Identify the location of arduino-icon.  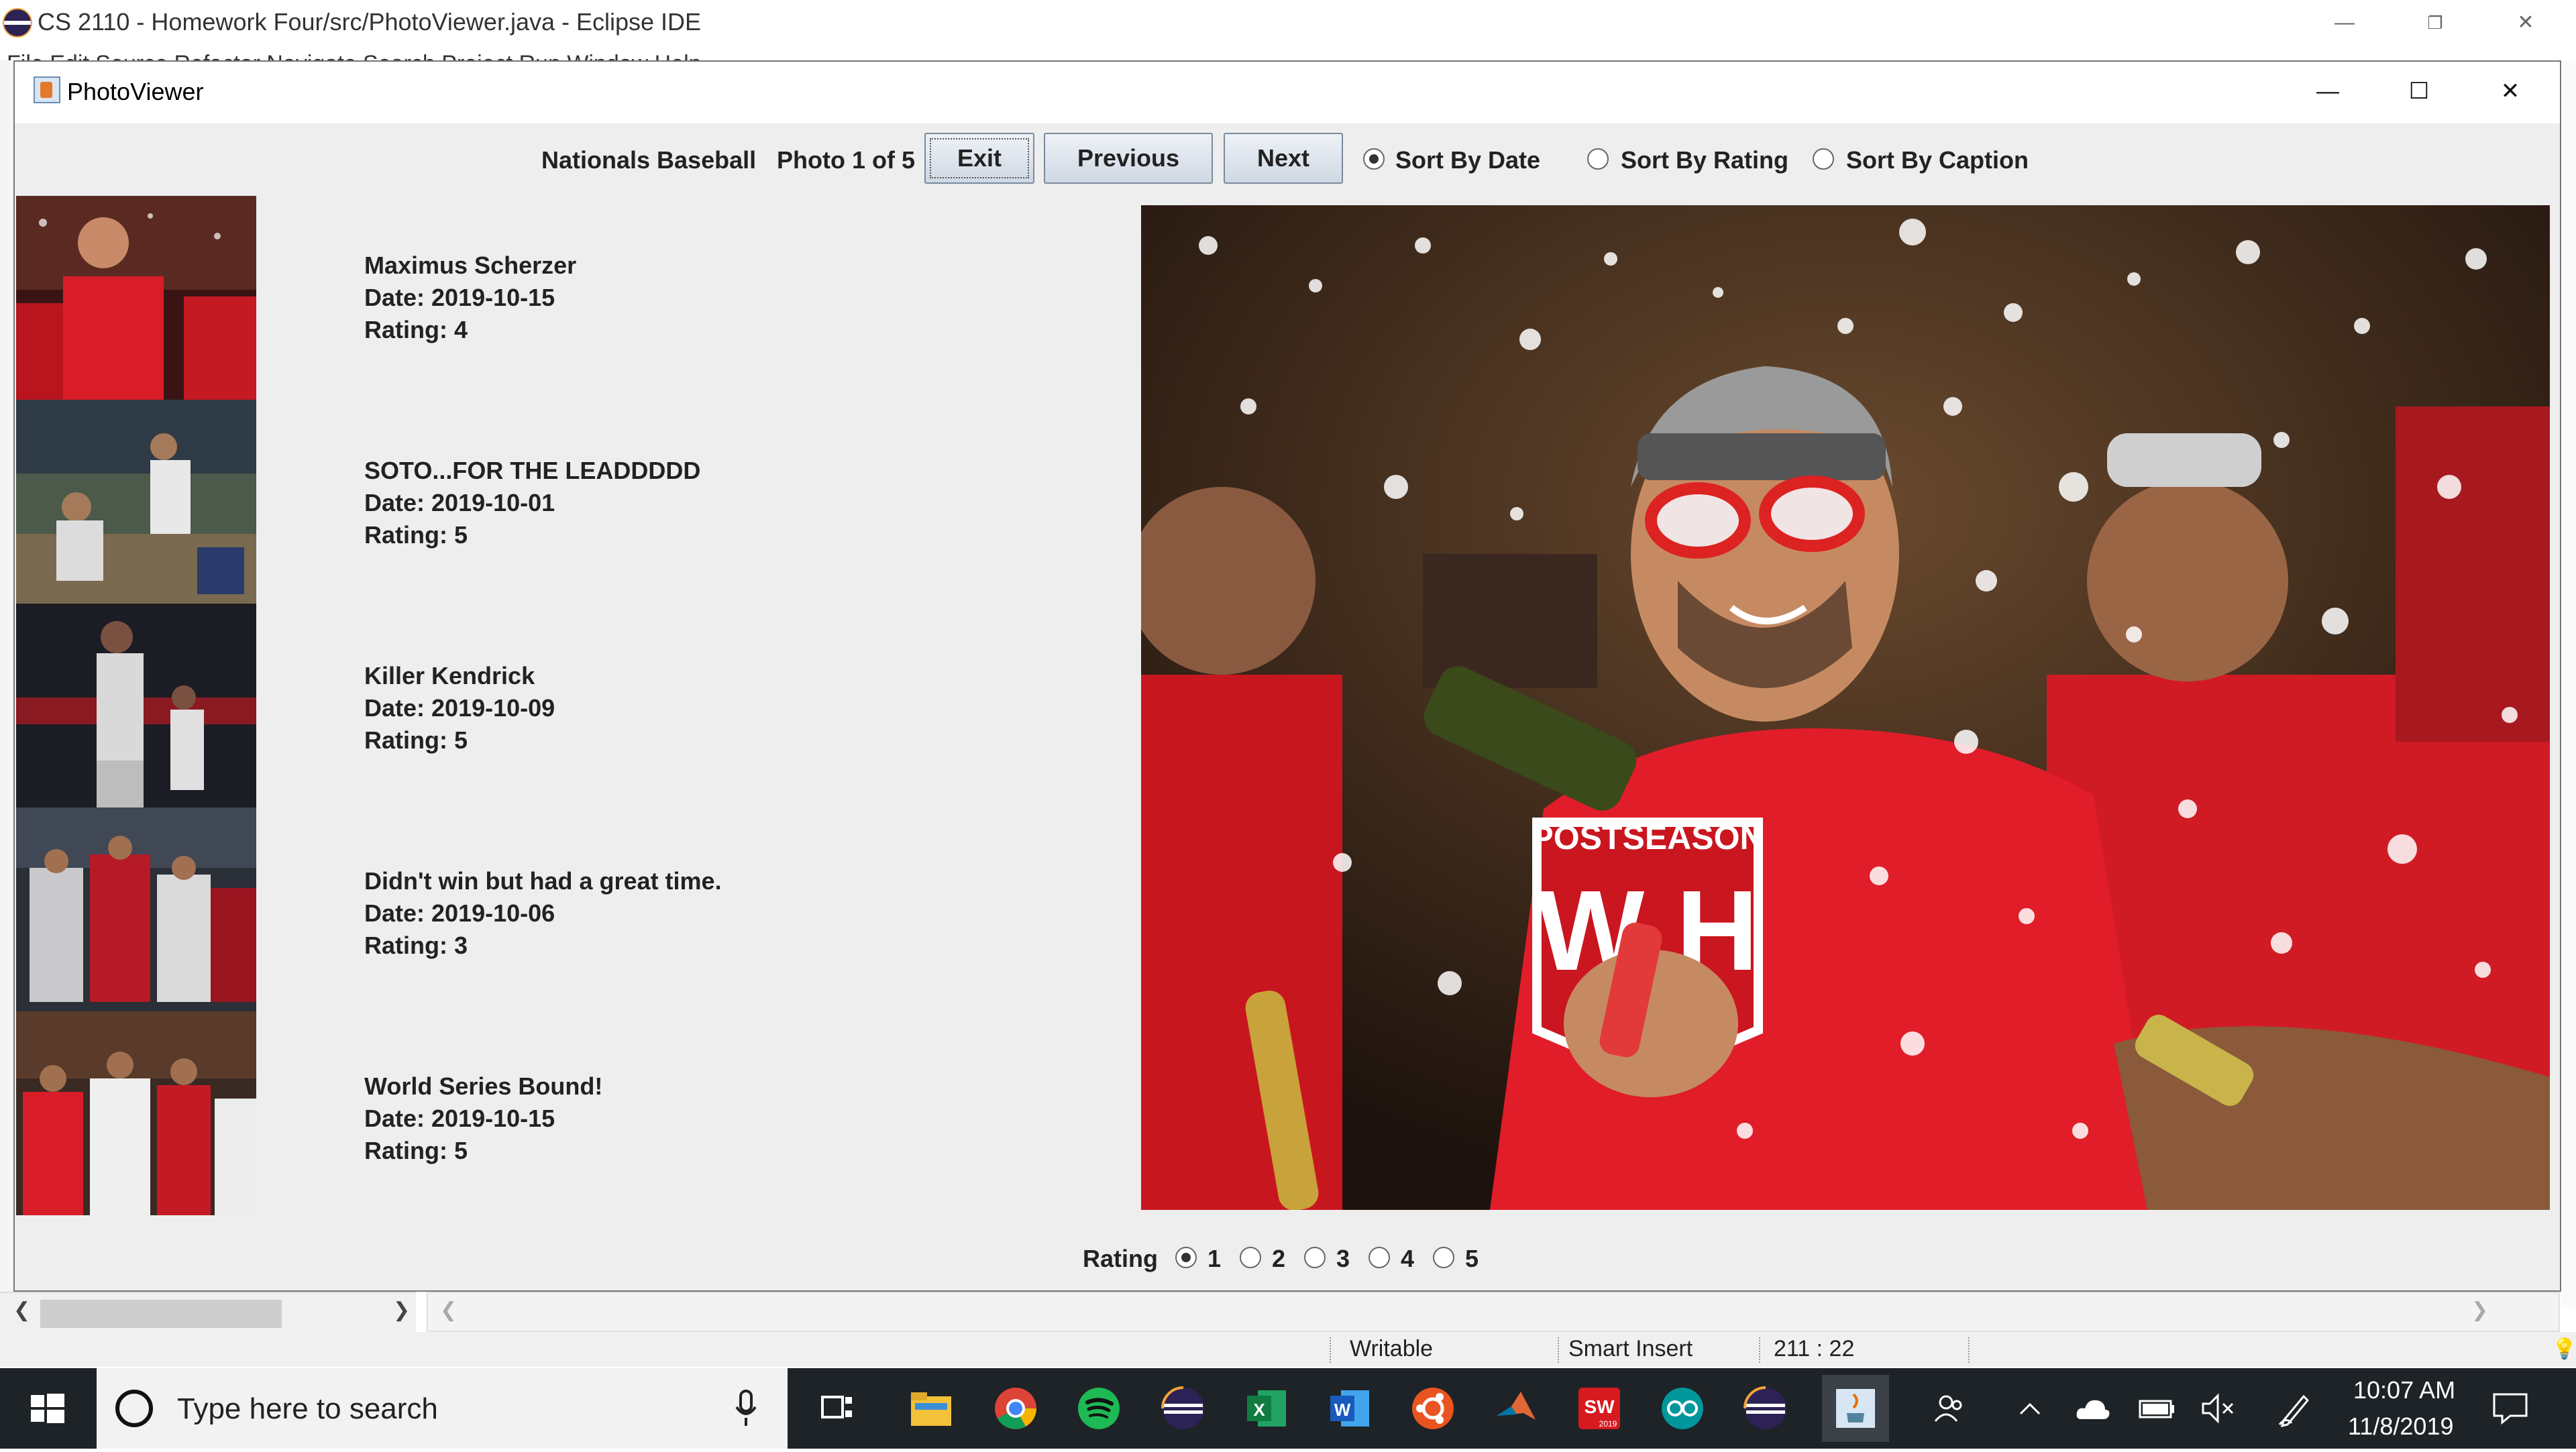
(1682, 1408).